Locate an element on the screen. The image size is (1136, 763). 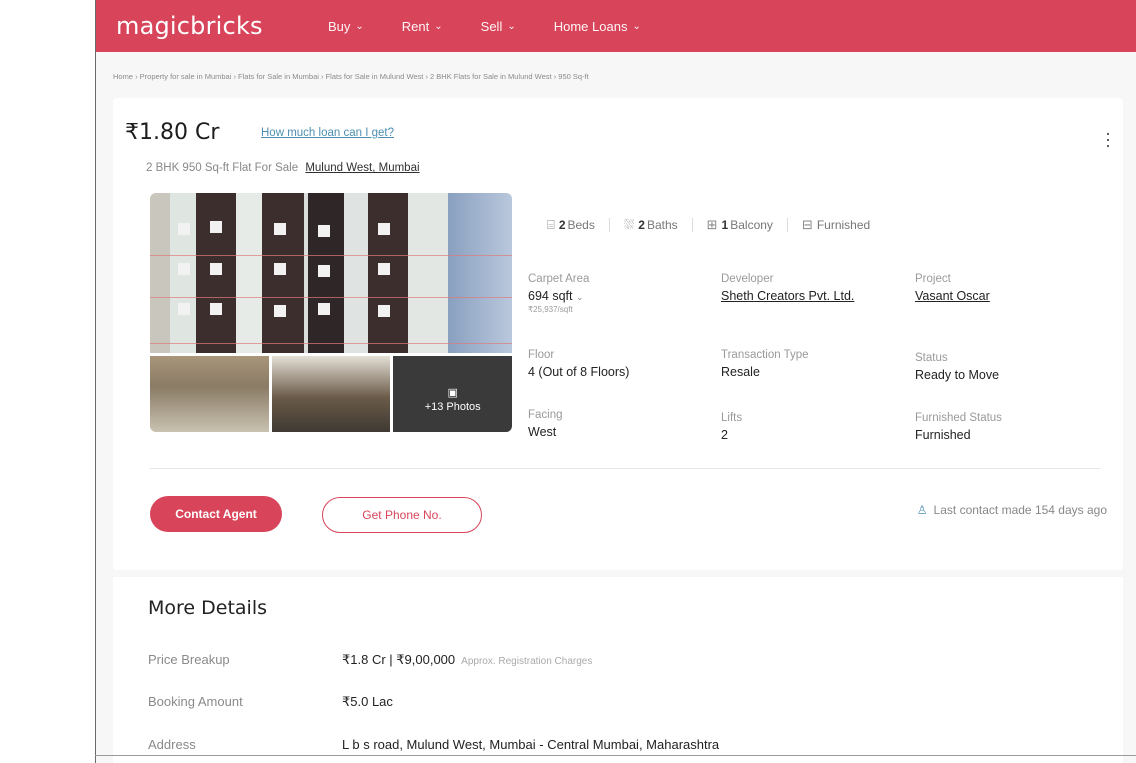
fact-transaction-type: Transaction Type Resale is located at coordinates (765, 364).